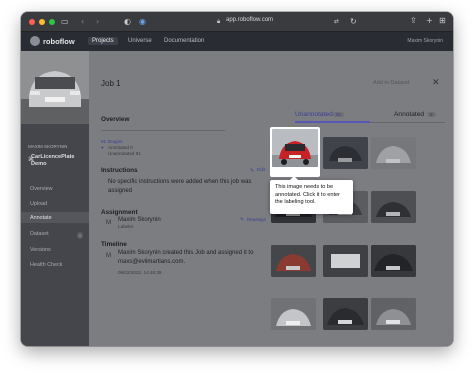 The image size is (474, 374). What do you see at coordinates (140, 41) in the screenshot?
I see `nav-universe: Universe` at bounding box center [140, 41].